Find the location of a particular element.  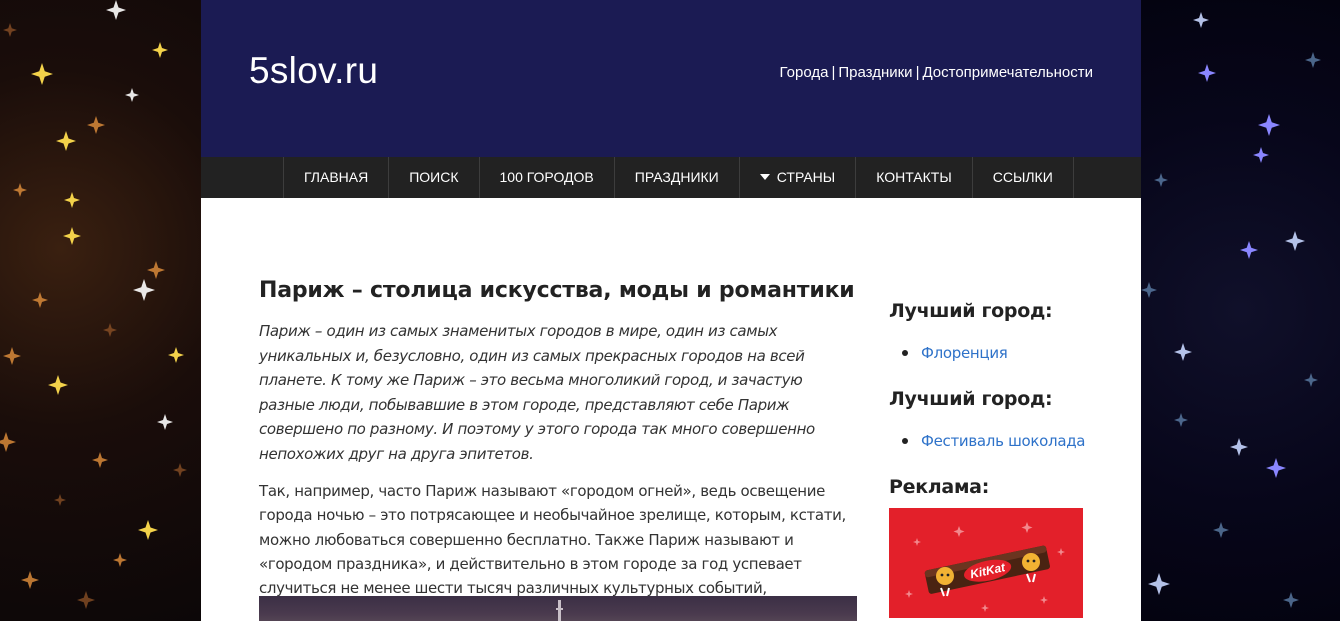

header-links: Города | Праздники | Достопримечательности is located at coordinates (936, 72).